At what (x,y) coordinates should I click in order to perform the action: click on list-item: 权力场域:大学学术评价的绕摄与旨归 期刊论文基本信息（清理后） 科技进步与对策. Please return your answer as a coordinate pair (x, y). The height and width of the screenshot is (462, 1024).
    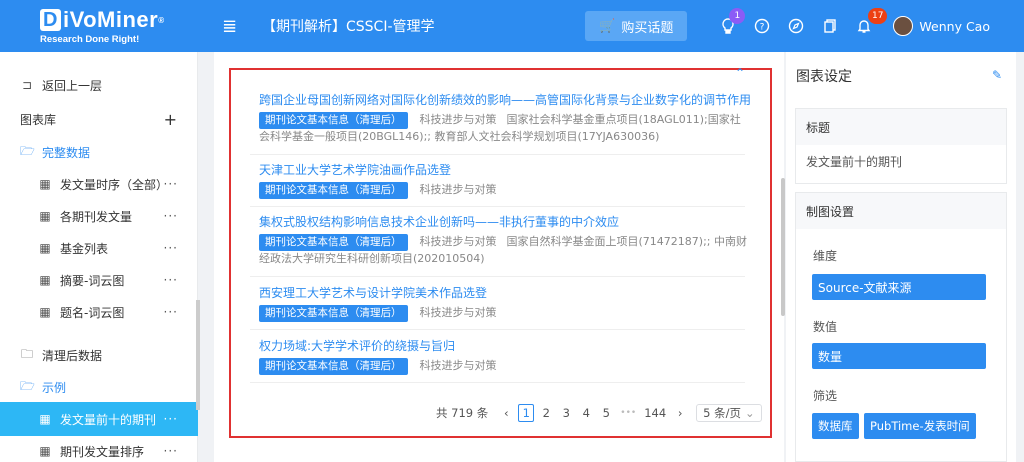
    Looking at the image, I should click on (504, 356).